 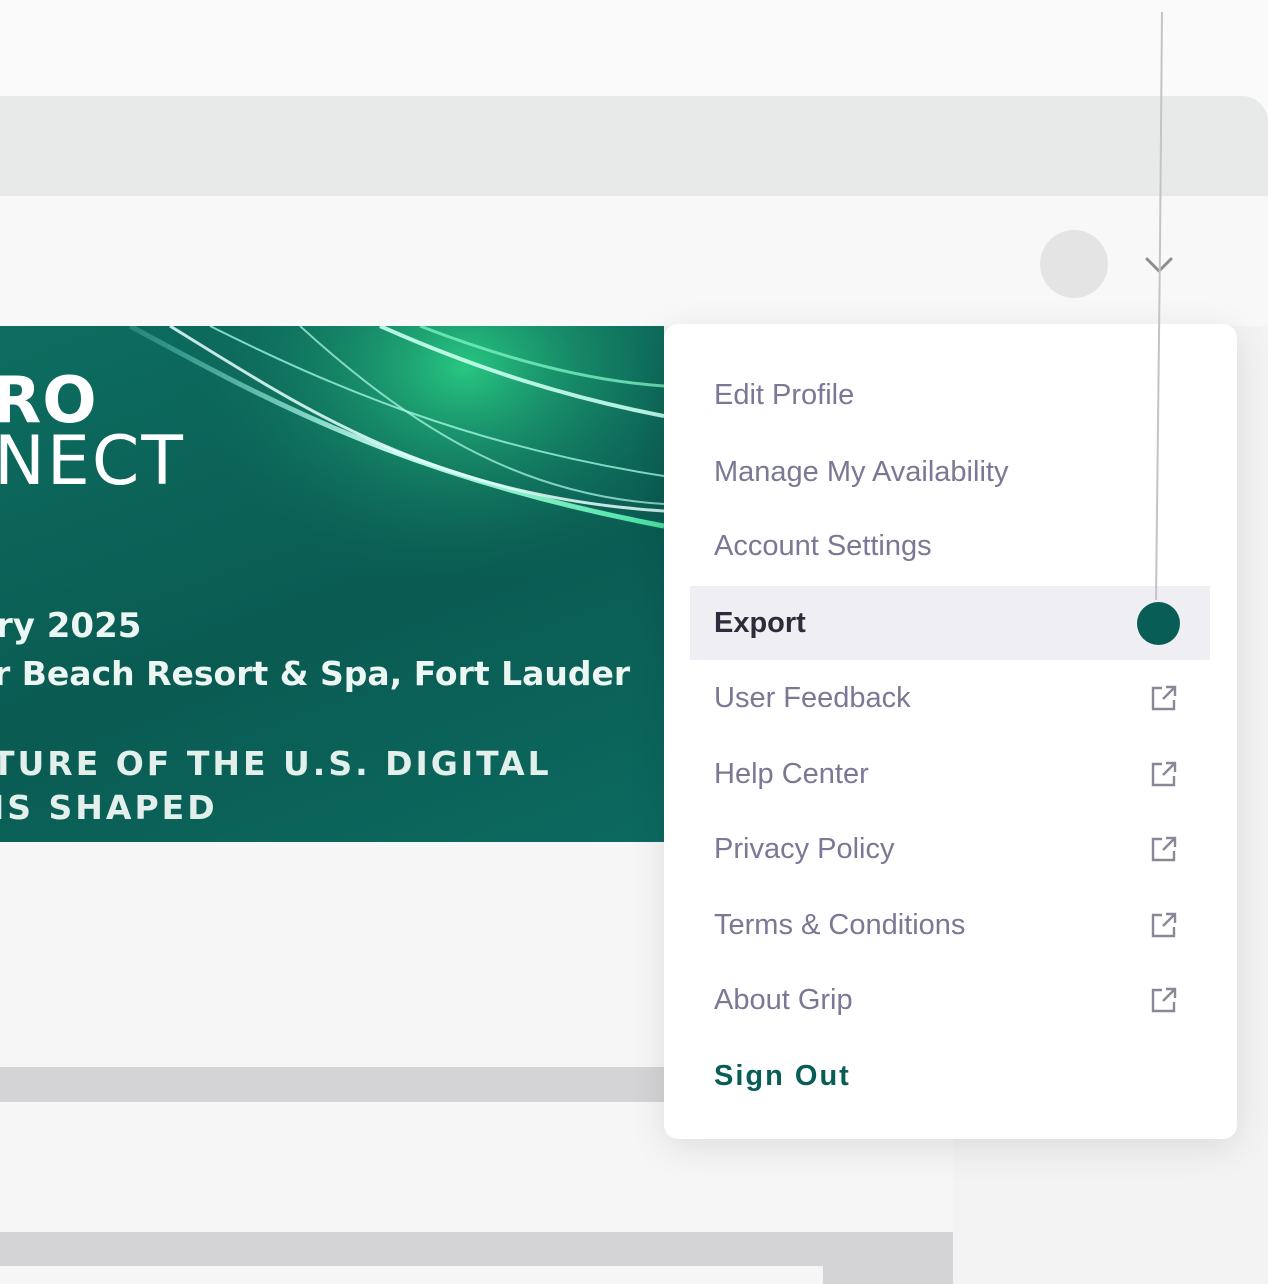 What do you see at coordinates (950, 546) in the screenshot?
I see `menu-item-account-settings: Account Settings` at bounding box center [950, 546].